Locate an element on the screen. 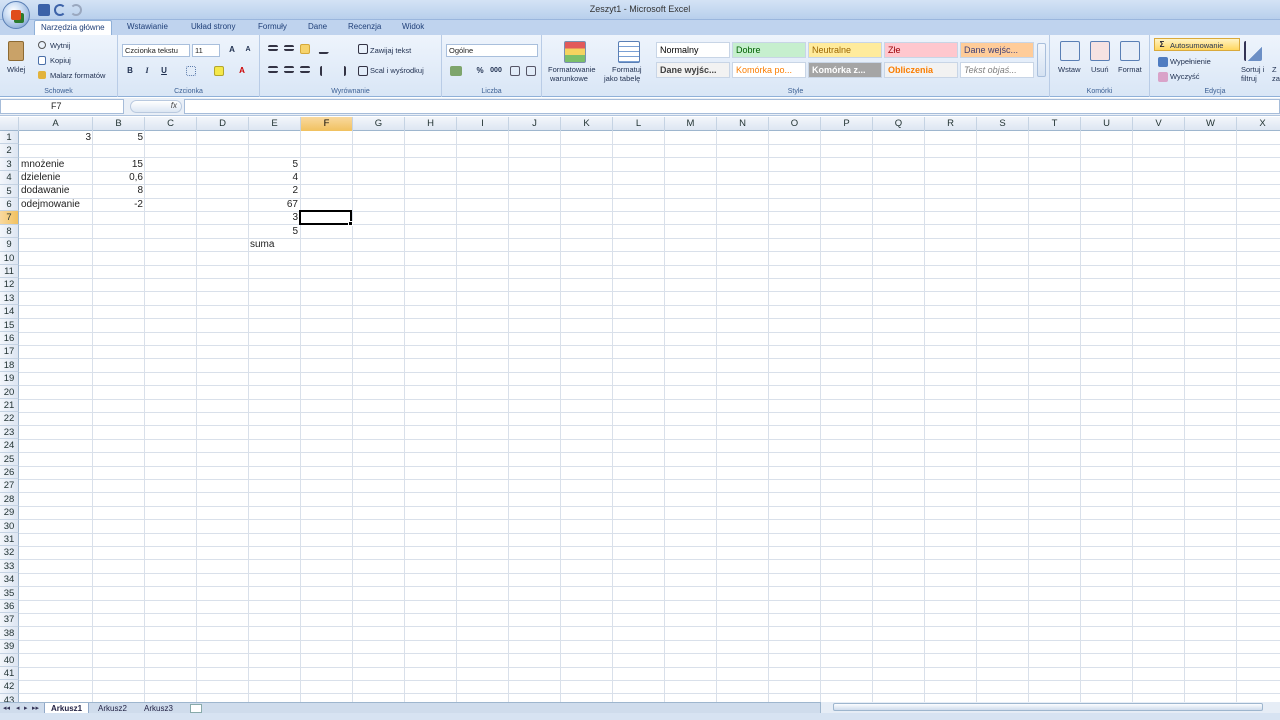 Image resolution: width=1280 pixels, height=720 pixels. row-header-38: 38 is located at coordinates (9, 633).